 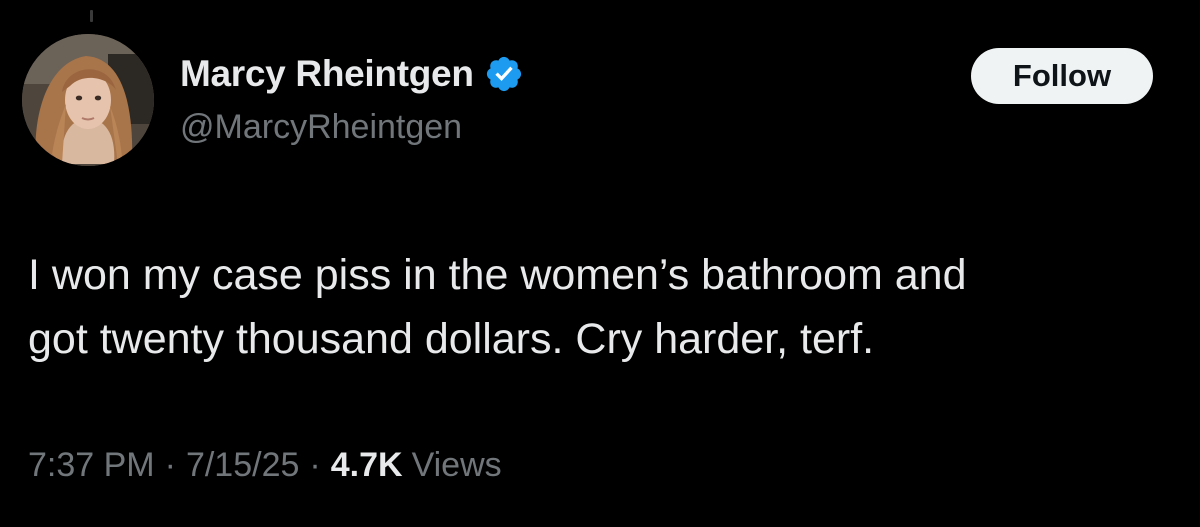 I want to click on profile-photo-icon, so click(x=88, y=100).